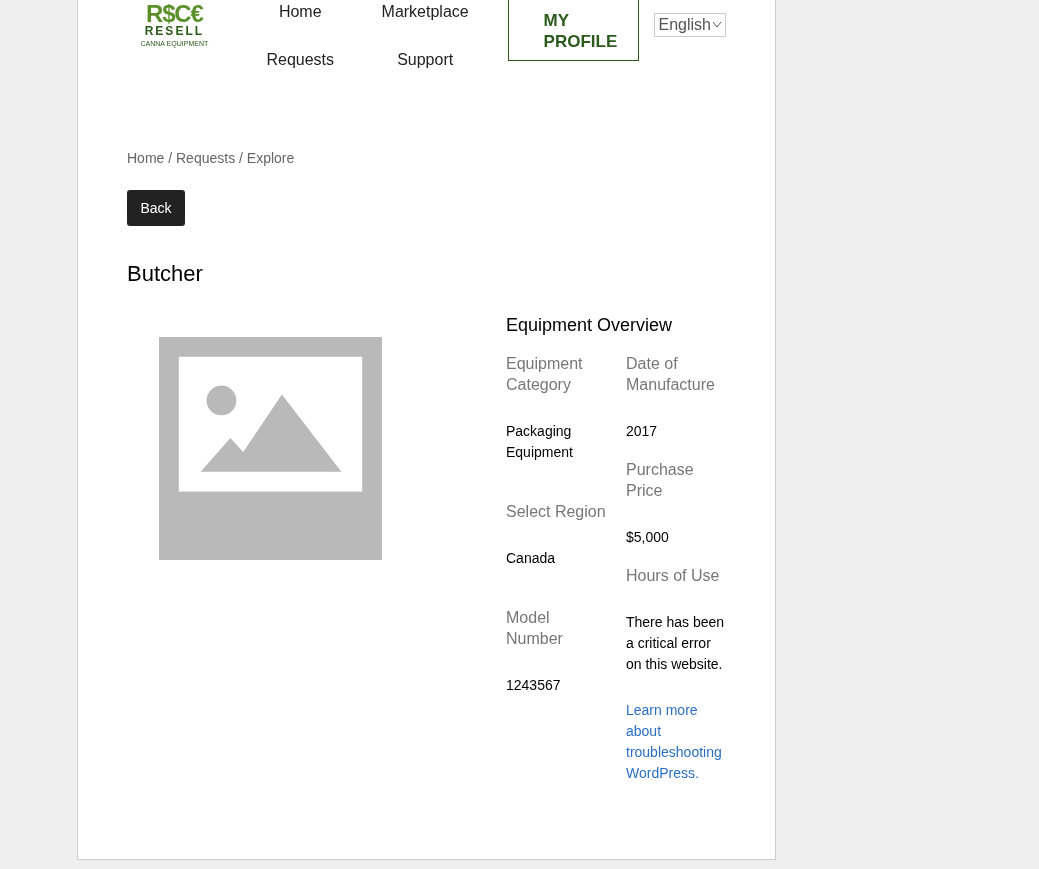 This screenshot has height=869, width=1039. I want to click on section-heading: Equipment Overview, so click(590, 325).